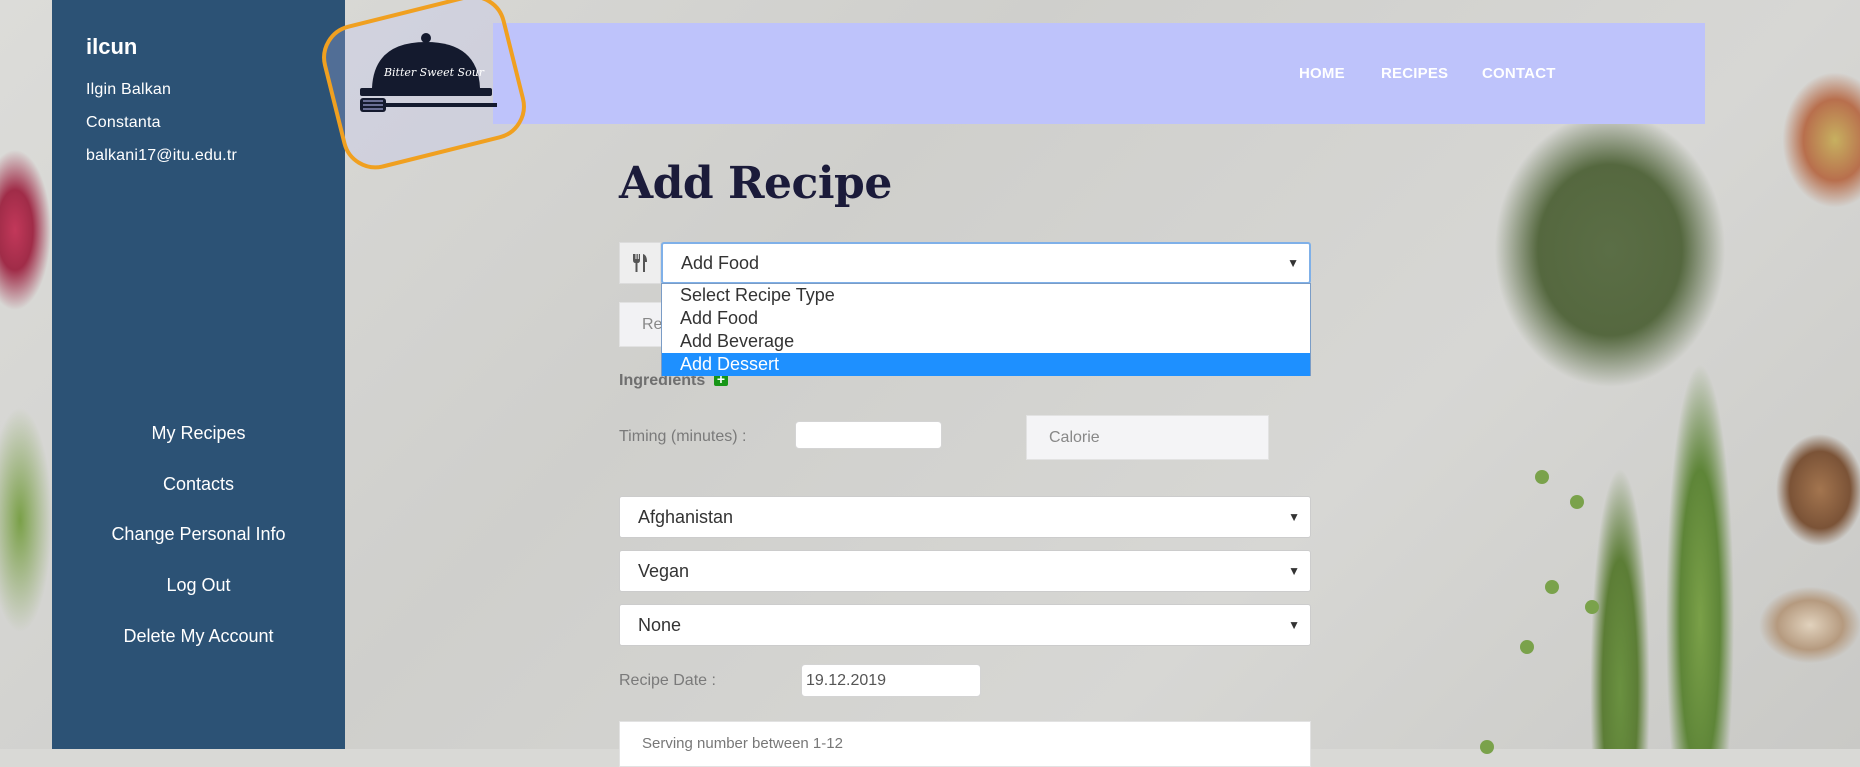 This screenshot has height=767, width=1860. Describe the element at coordinates (1519, 73) in the screenshot. I see `nav-contact: CONTACT` at that location.